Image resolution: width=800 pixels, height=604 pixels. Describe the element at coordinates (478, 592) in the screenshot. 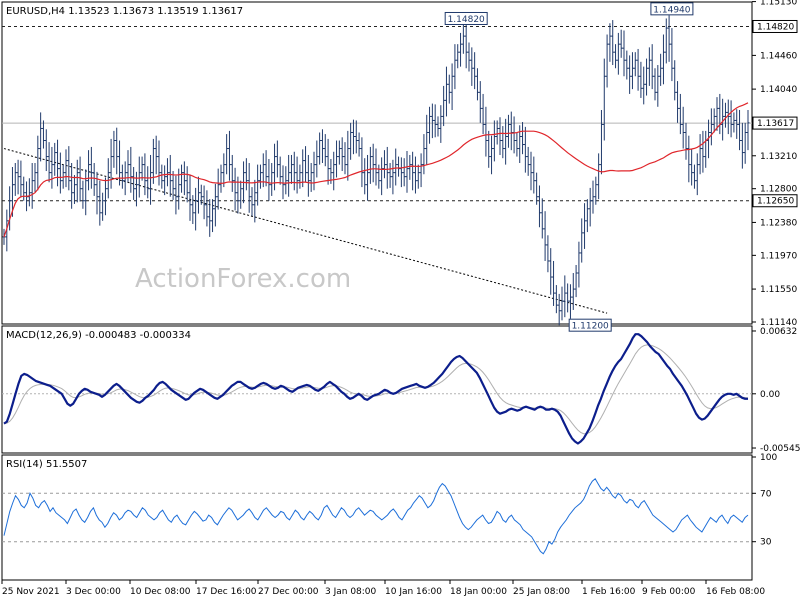

I see `x-tick-label: 18 Jan 00:00` at that location.